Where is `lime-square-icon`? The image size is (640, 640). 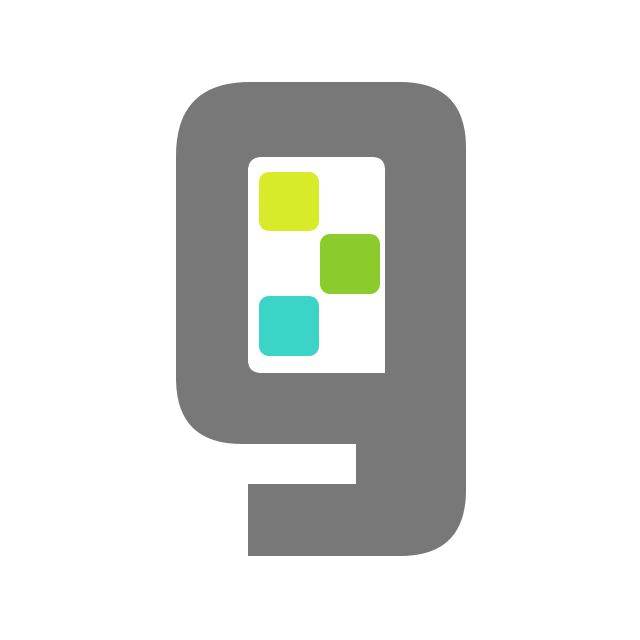 lime-square-icon is located at coordinates (289, 201).